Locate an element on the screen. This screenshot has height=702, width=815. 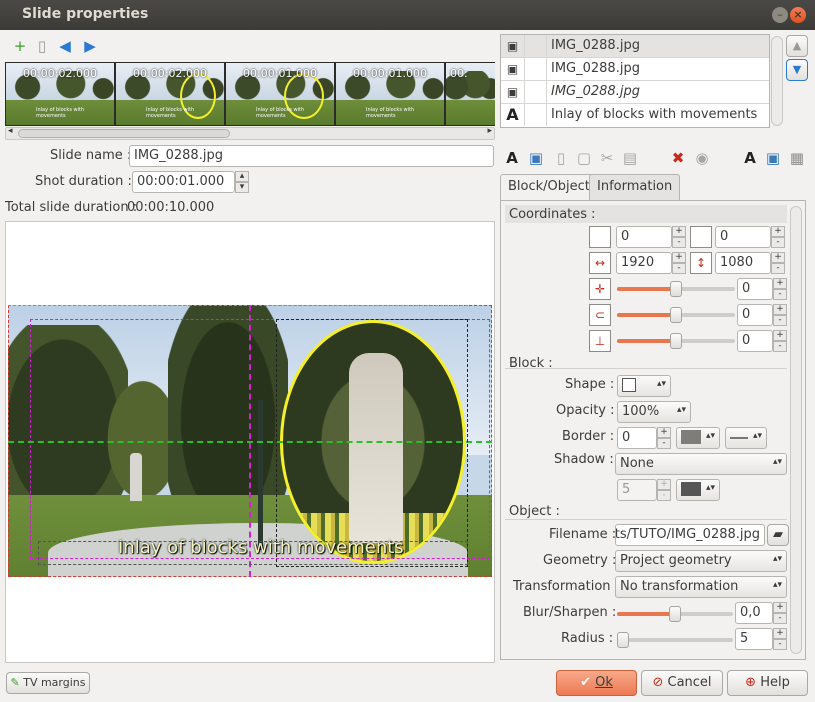
h-down: - is located at coordinates (778, 268).